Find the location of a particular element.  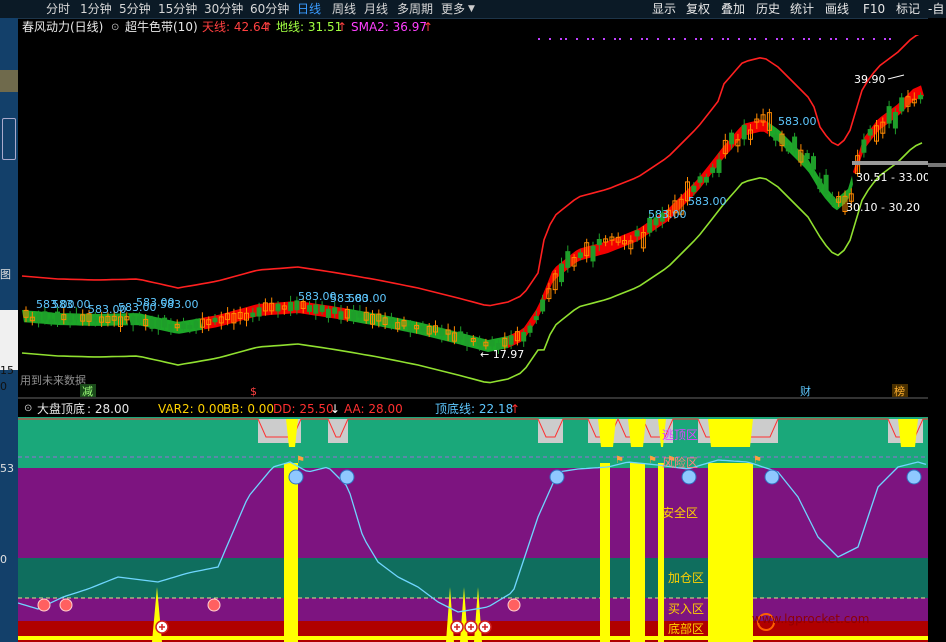

period-tab-daily: 日线 is located at coordinates (309, 9).